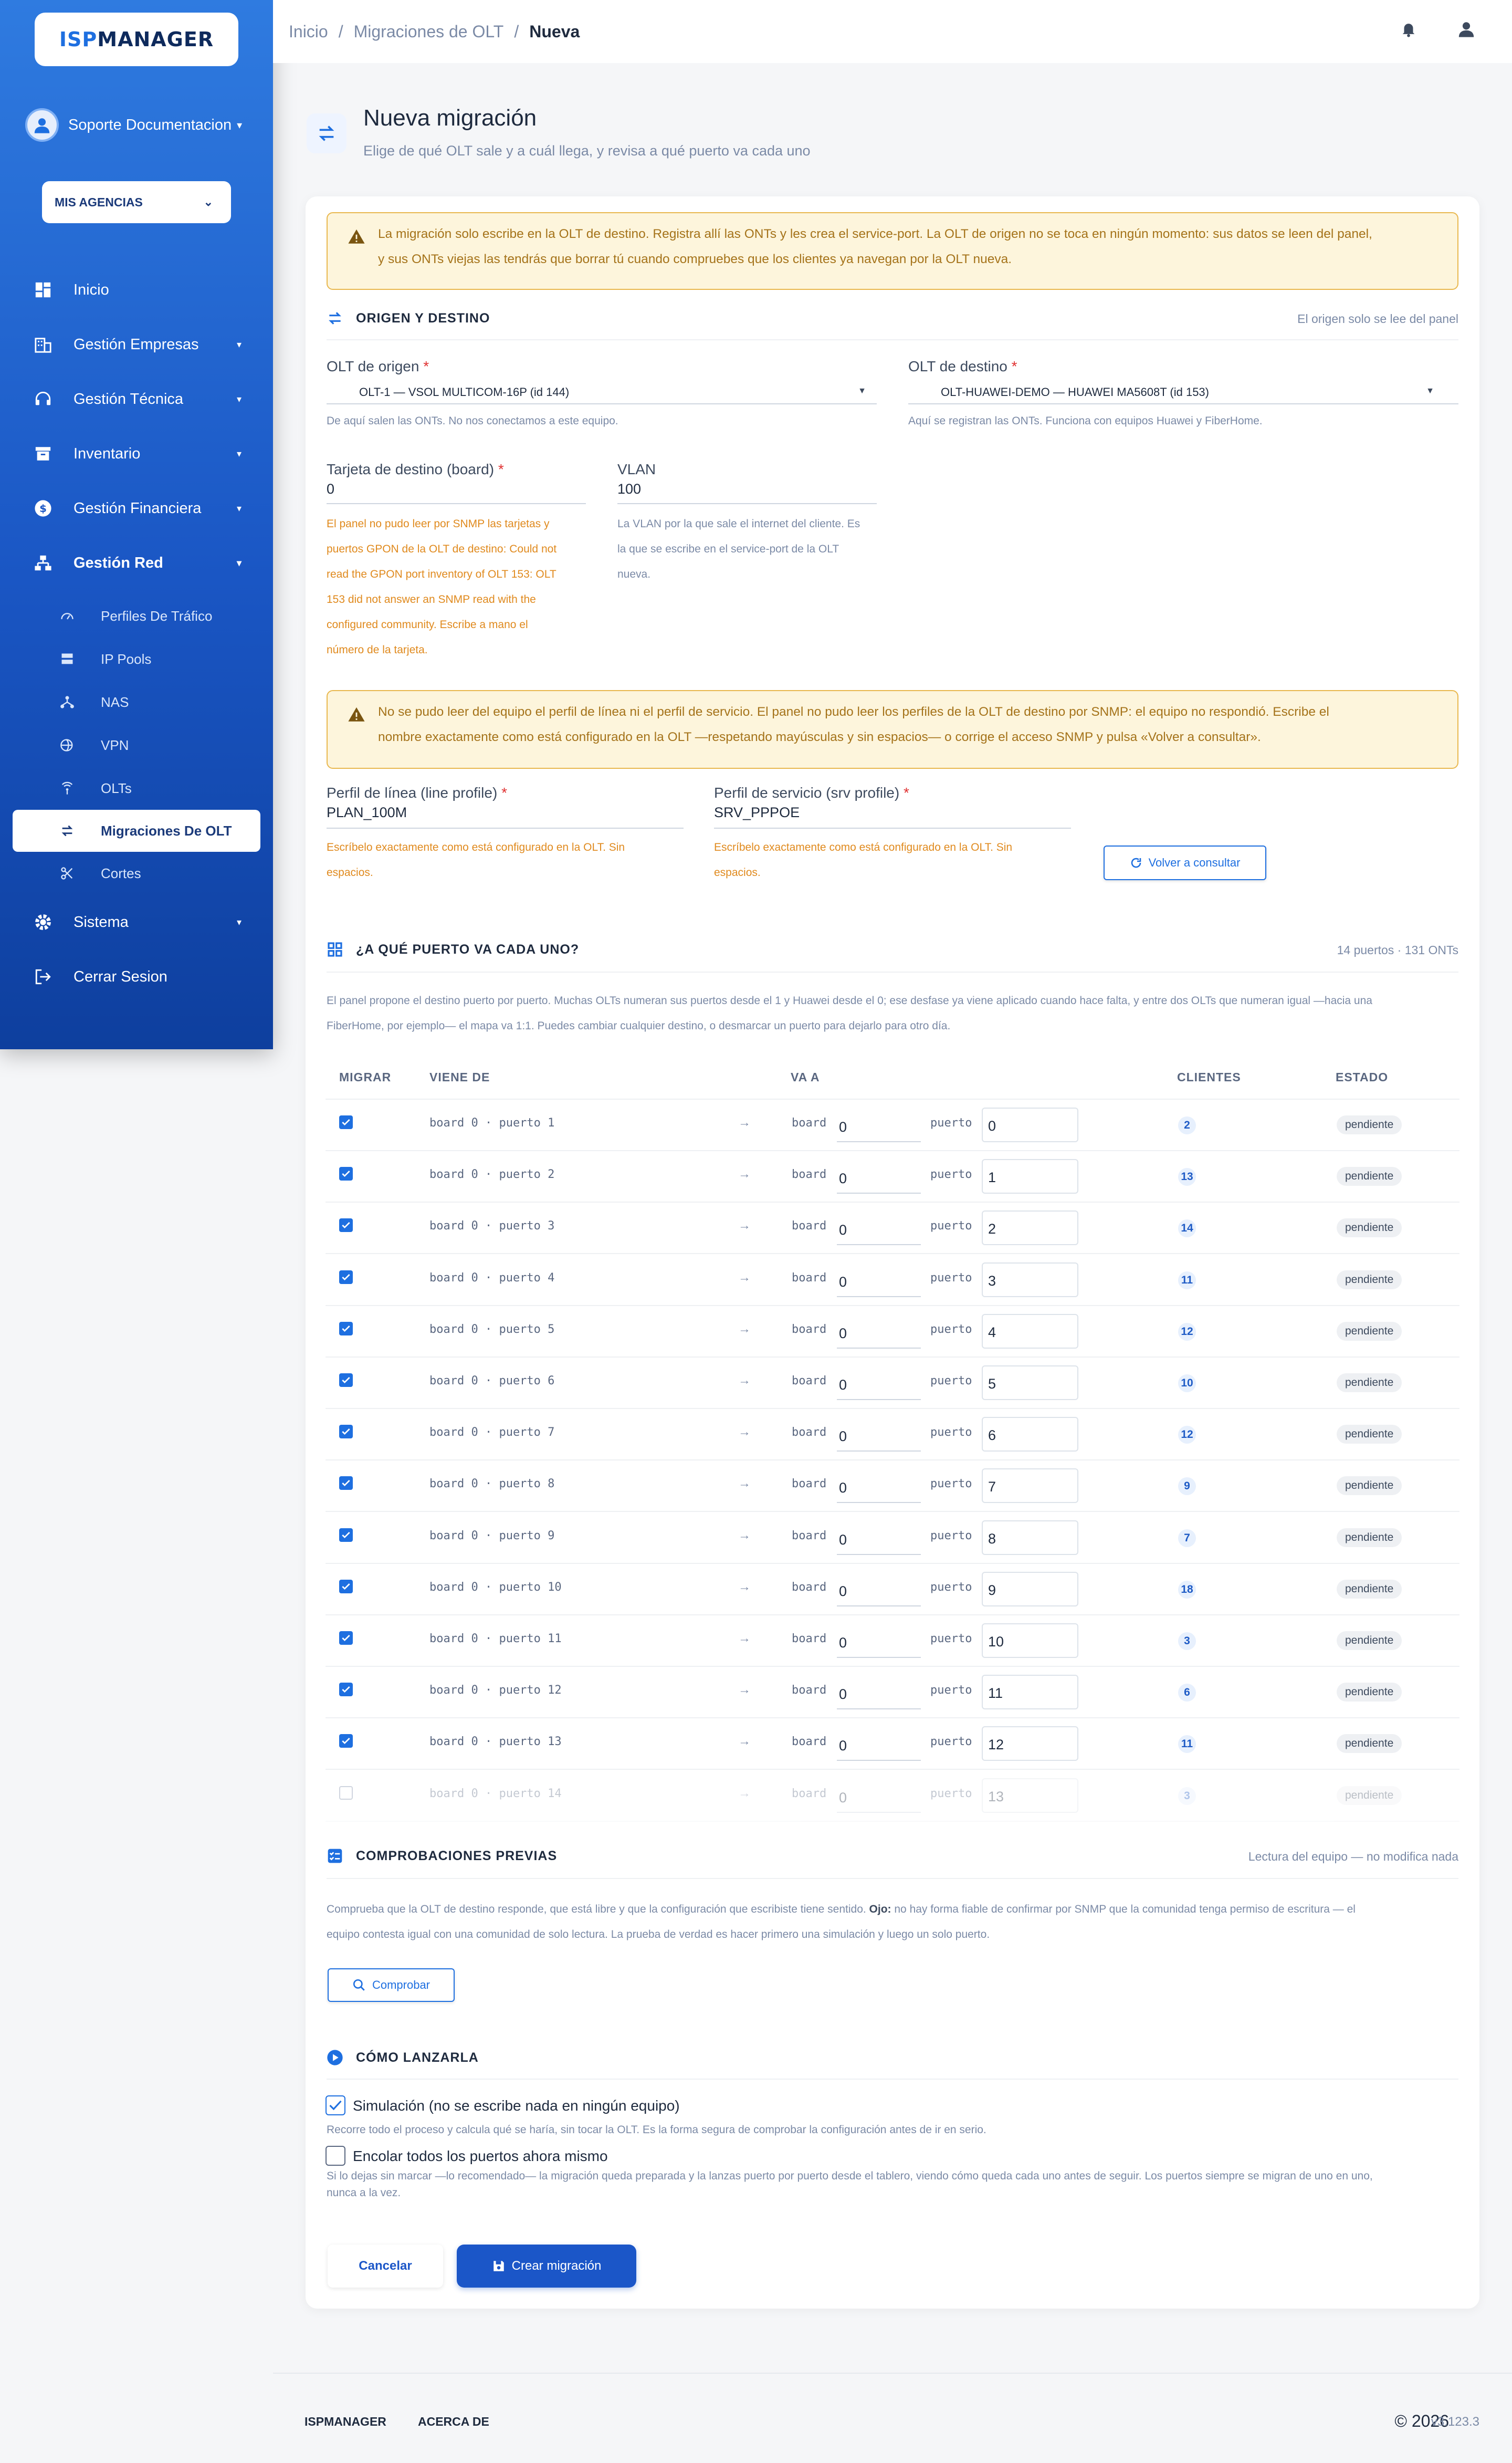 The image size is (1512, 2463). What do you see at coordinates (335, 2105) in the screenshot?
I see `simulation-checkbox` at bounding box center [335, 2105].